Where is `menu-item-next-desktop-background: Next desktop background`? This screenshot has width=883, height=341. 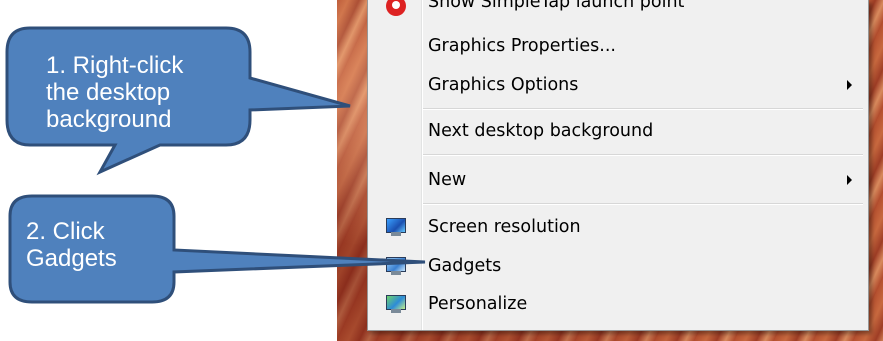
menu-item-next-desktop-background: Next desktop background is located at coordinates (618, 132).